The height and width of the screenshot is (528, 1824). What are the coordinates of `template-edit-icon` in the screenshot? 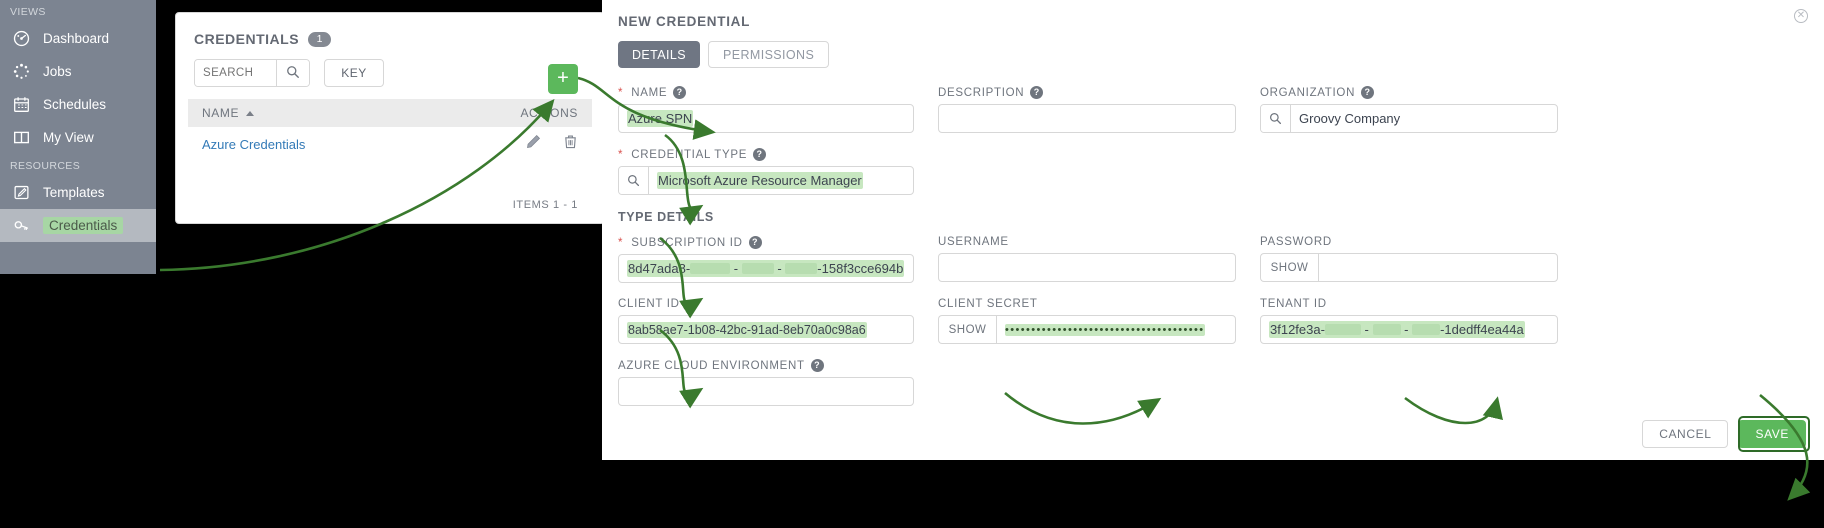 It's located at (21, 193).